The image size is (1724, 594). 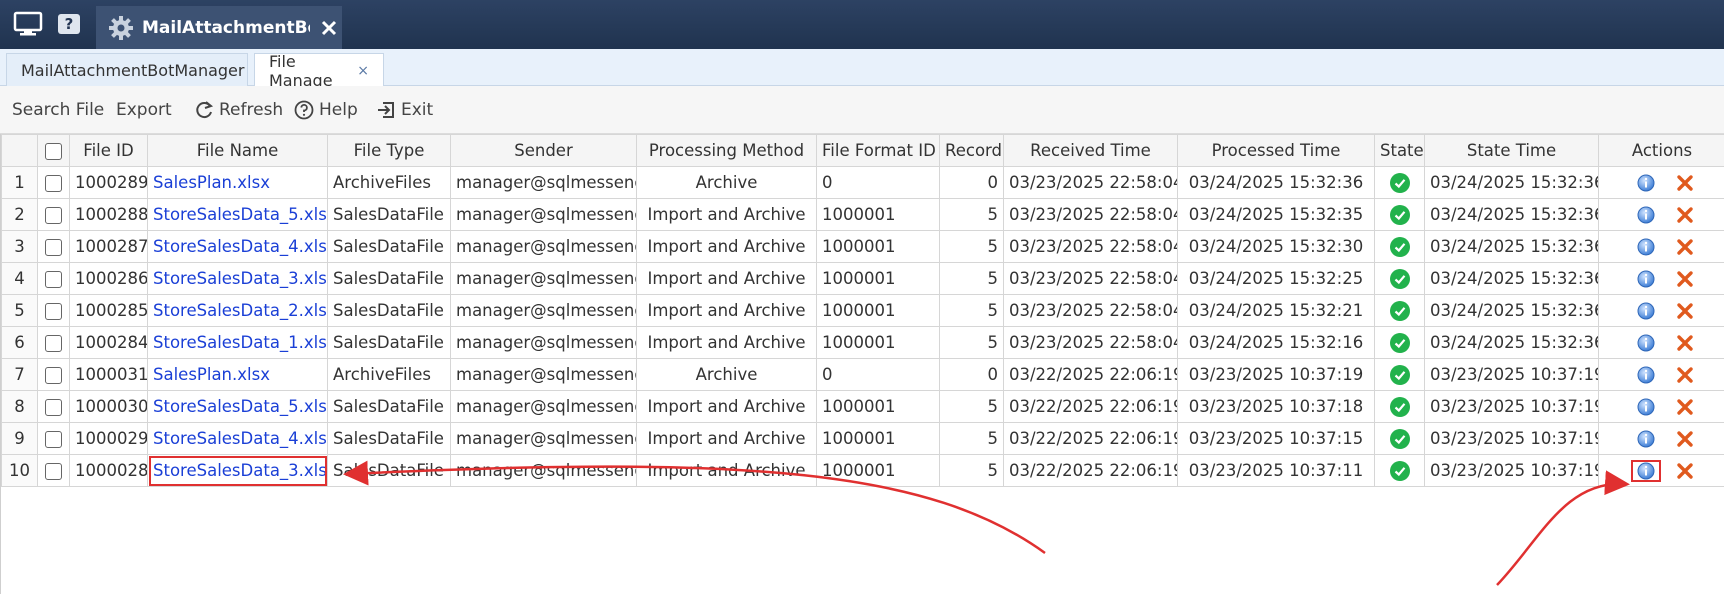 I want to click on col-header: State Time, so click(x=1511, y=150).